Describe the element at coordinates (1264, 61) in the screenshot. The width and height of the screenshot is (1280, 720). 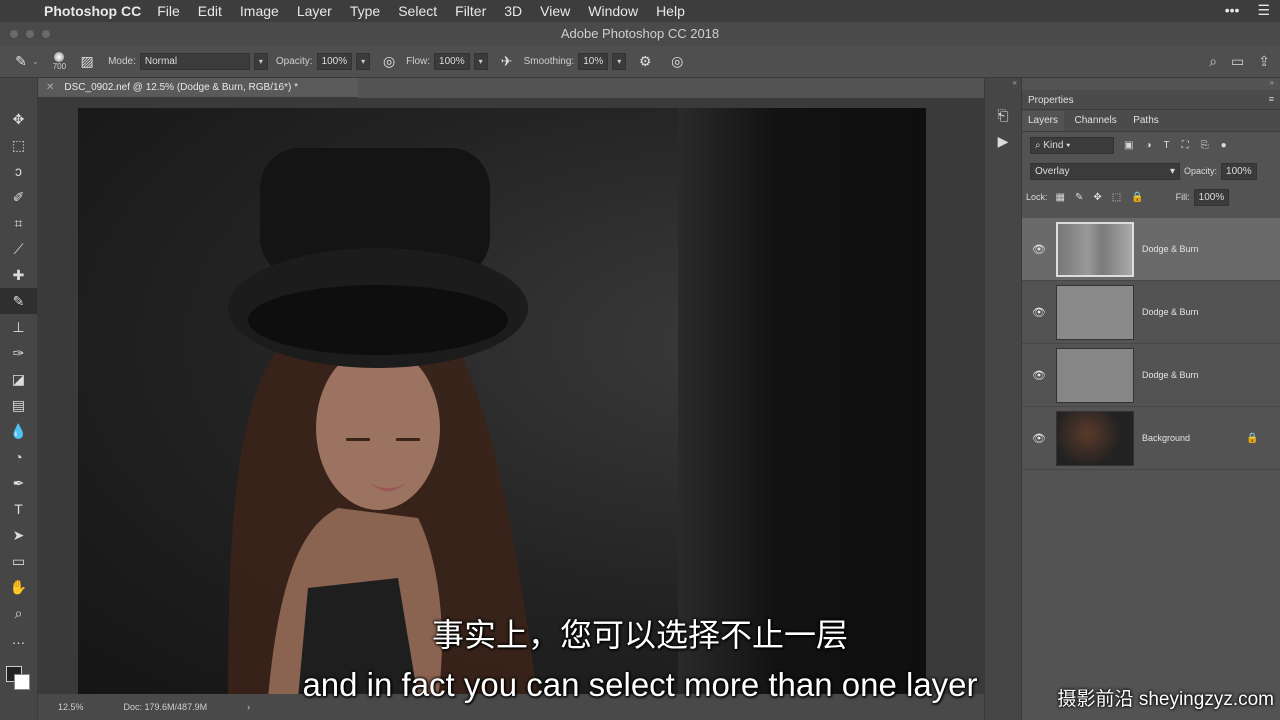
I see `share-icon: ⇪` at that location.